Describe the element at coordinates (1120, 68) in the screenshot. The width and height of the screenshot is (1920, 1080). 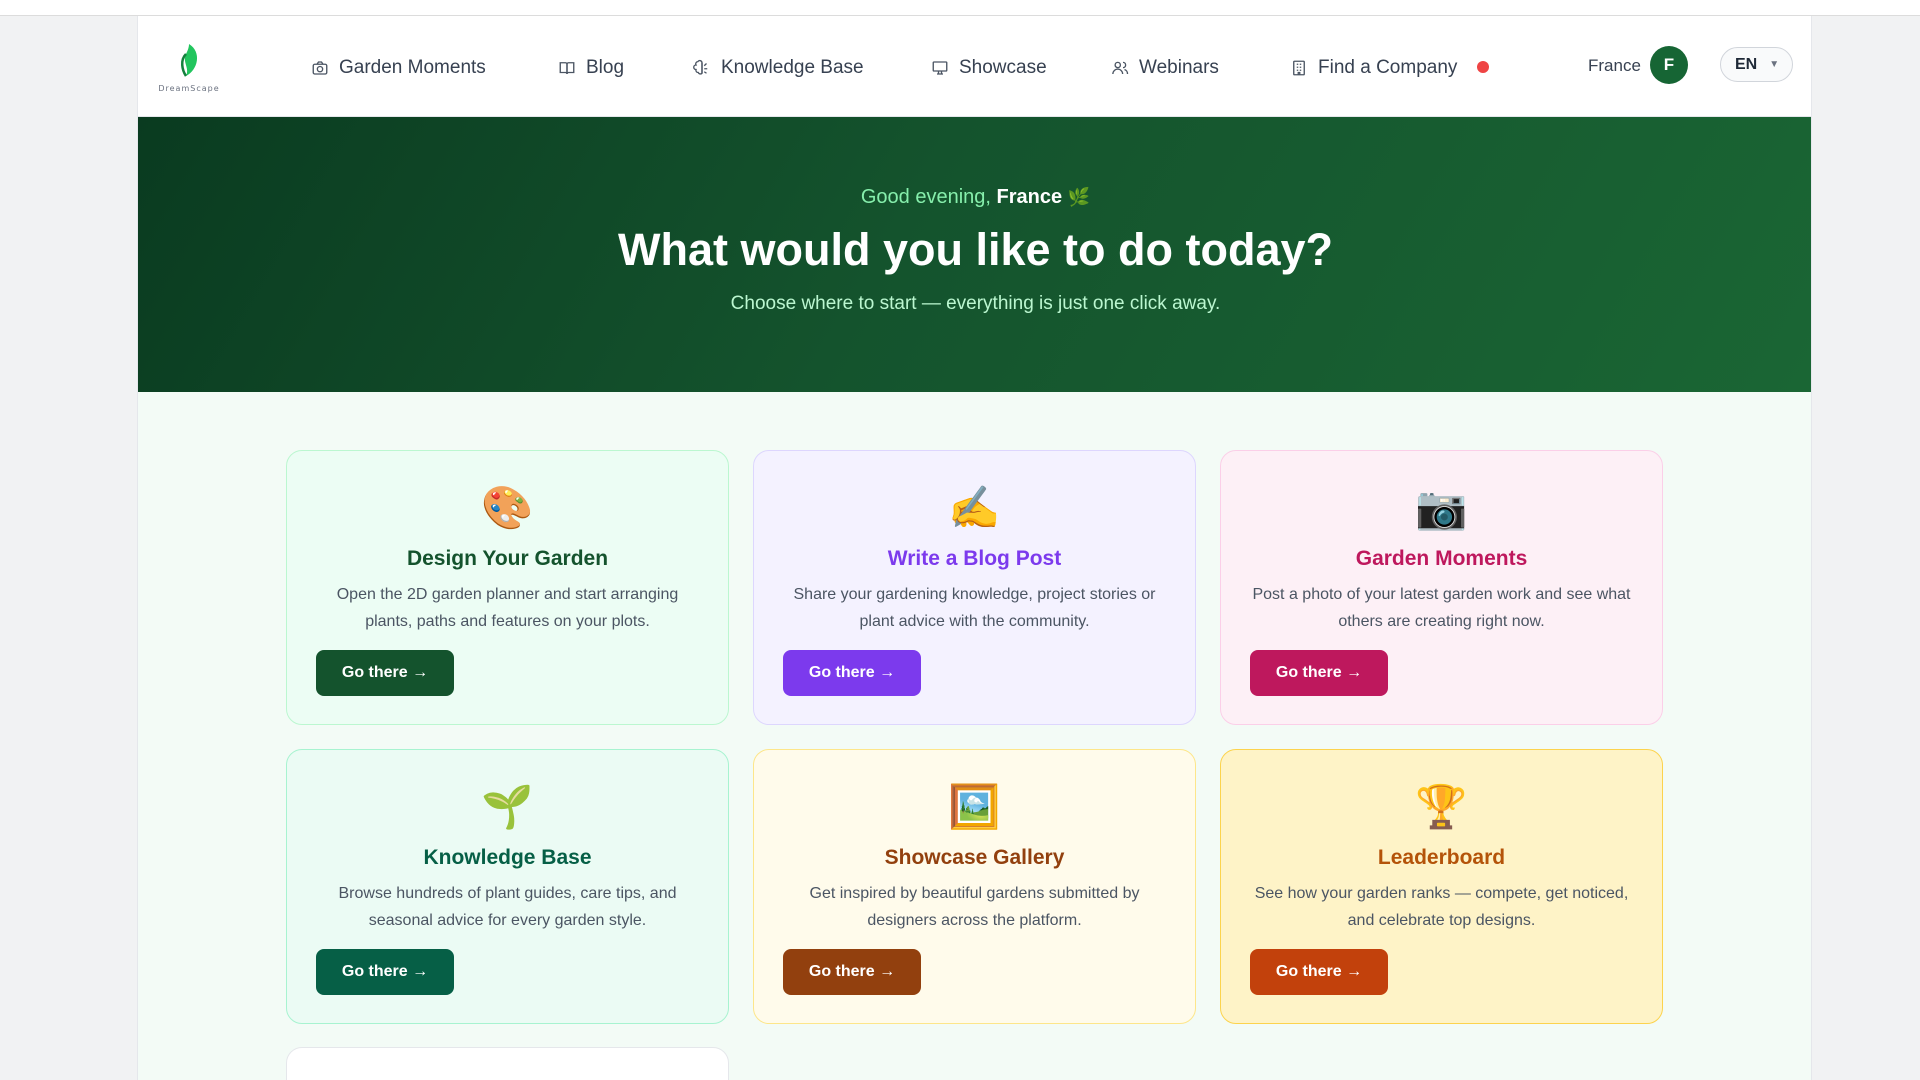
I see `users-icon` at that location.